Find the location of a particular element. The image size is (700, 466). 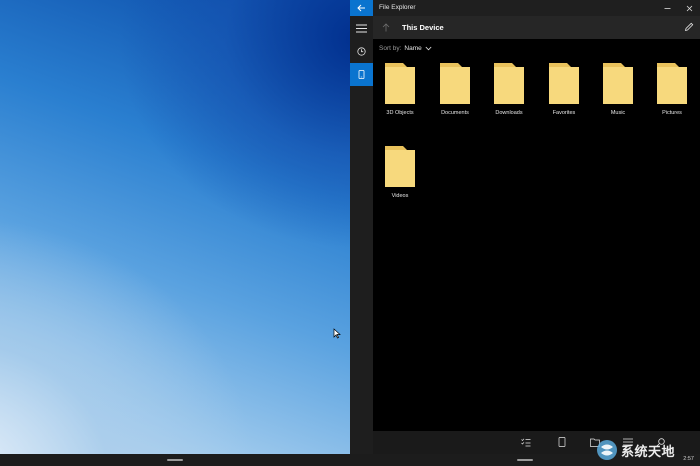

folder-label: Music is located at coordinates (618, 113).